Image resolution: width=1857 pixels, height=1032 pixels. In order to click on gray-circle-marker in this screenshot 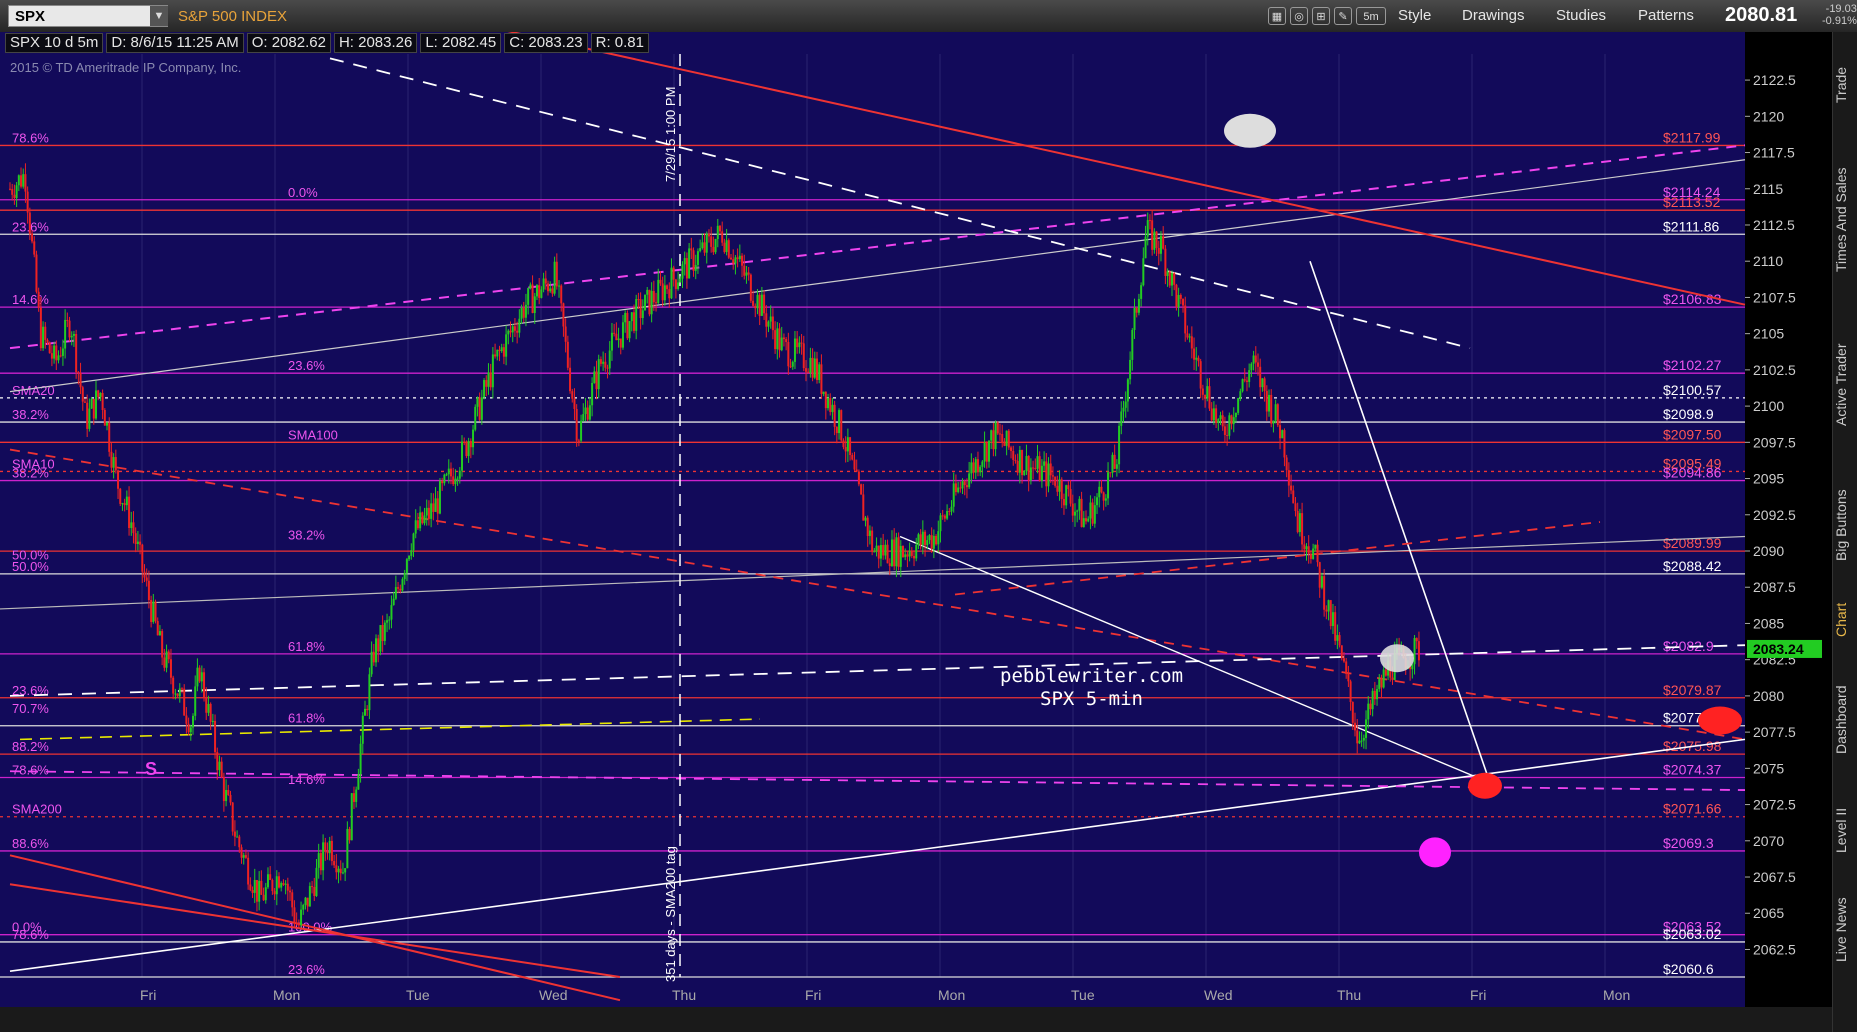, I will do `click(1397, 658)`.